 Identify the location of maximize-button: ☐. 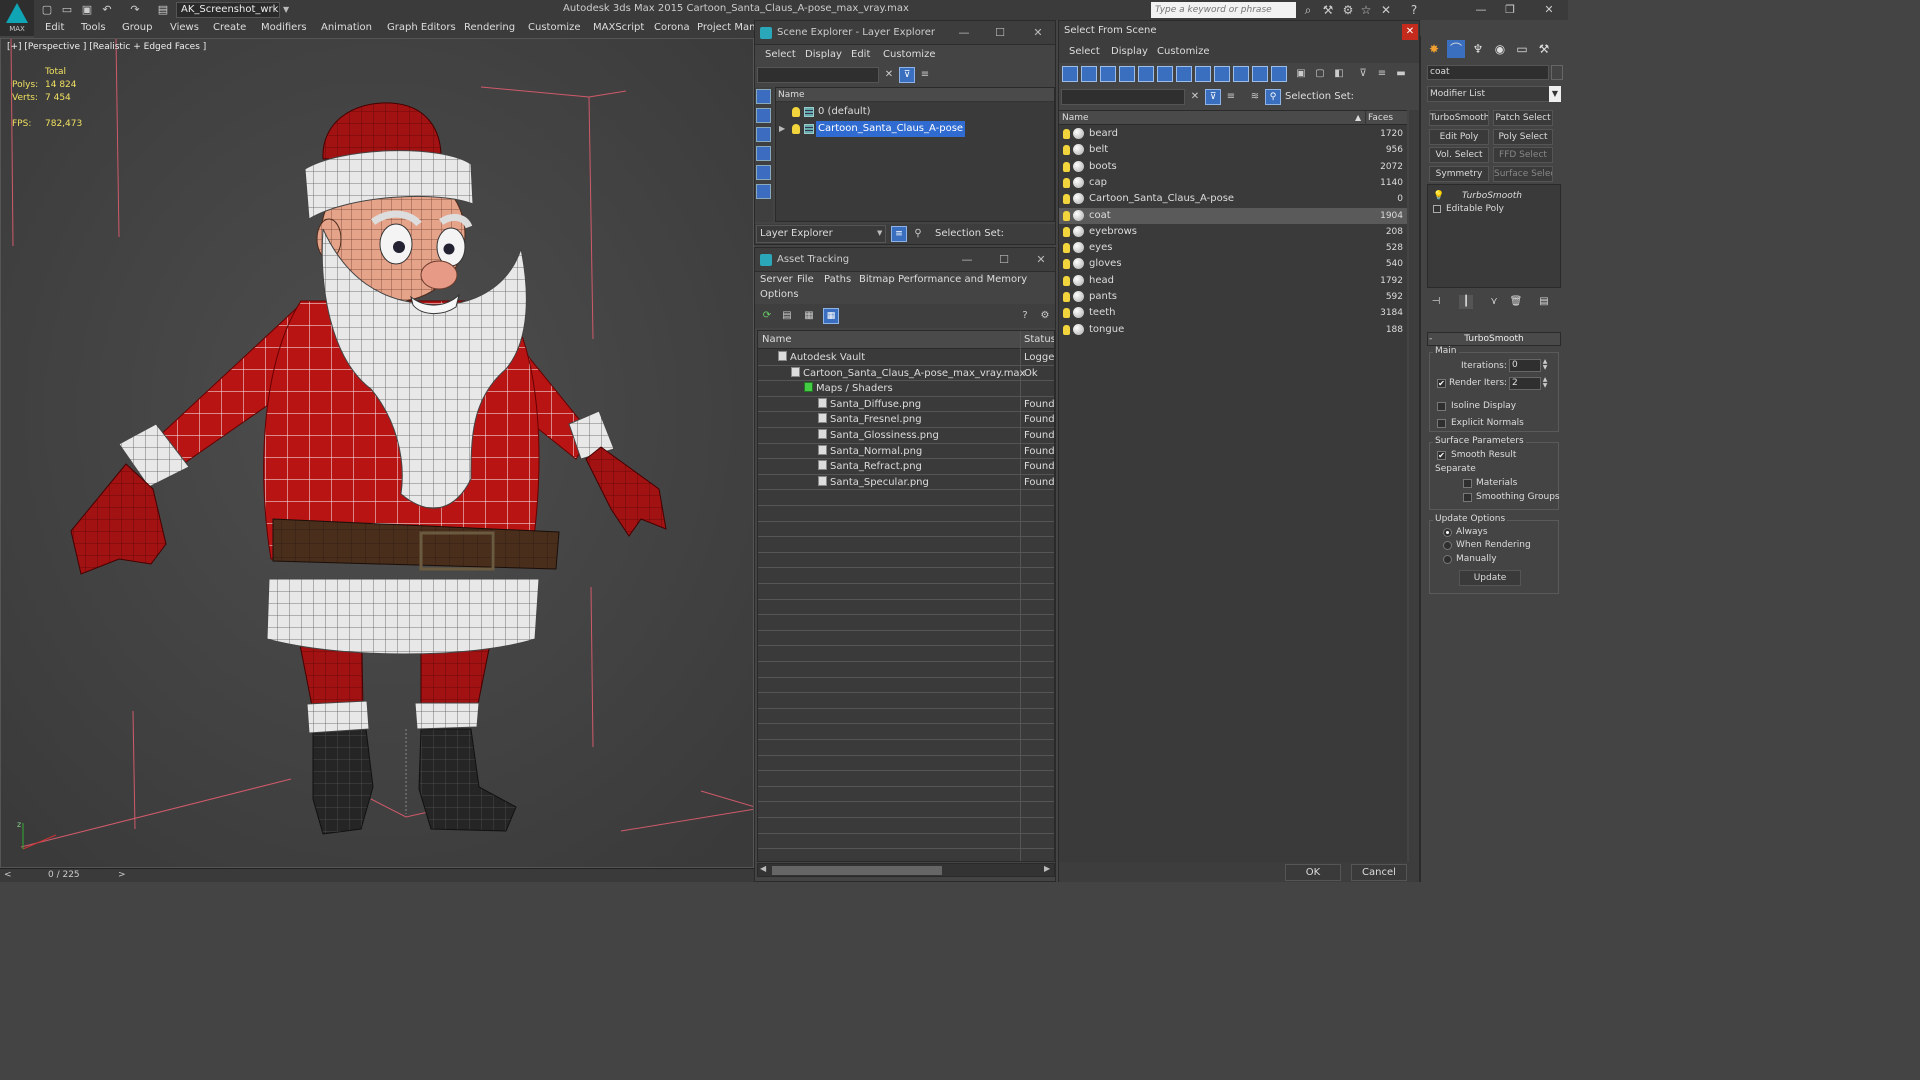
(1000, 33).